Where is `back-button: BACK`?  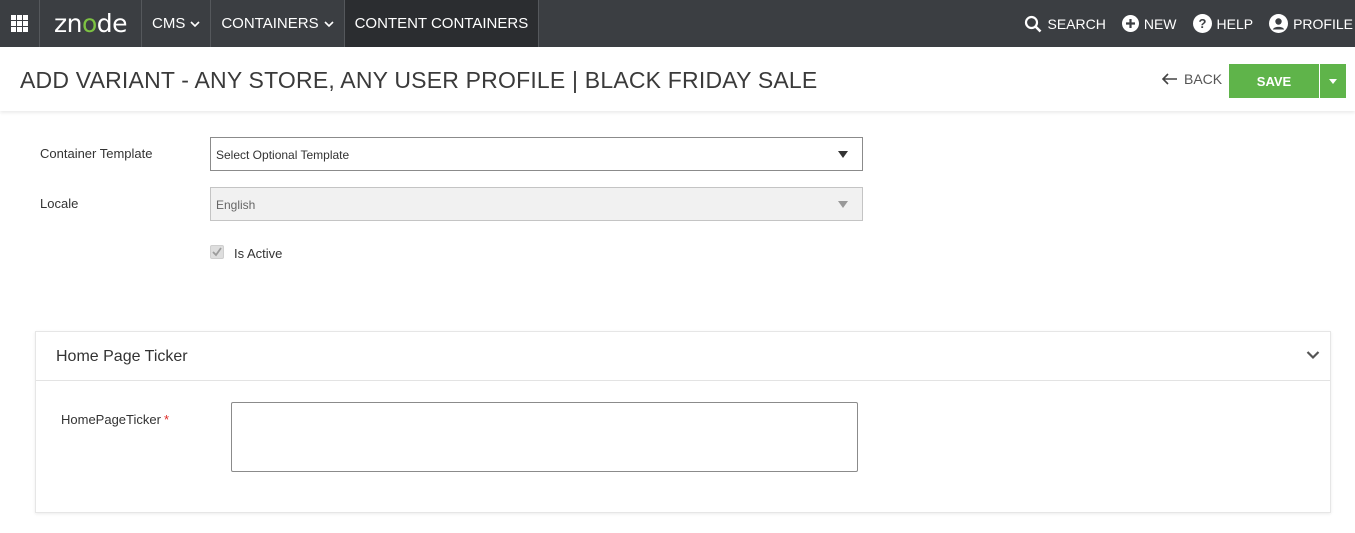 back-button: BACK is located at coordinates (1192, 79).